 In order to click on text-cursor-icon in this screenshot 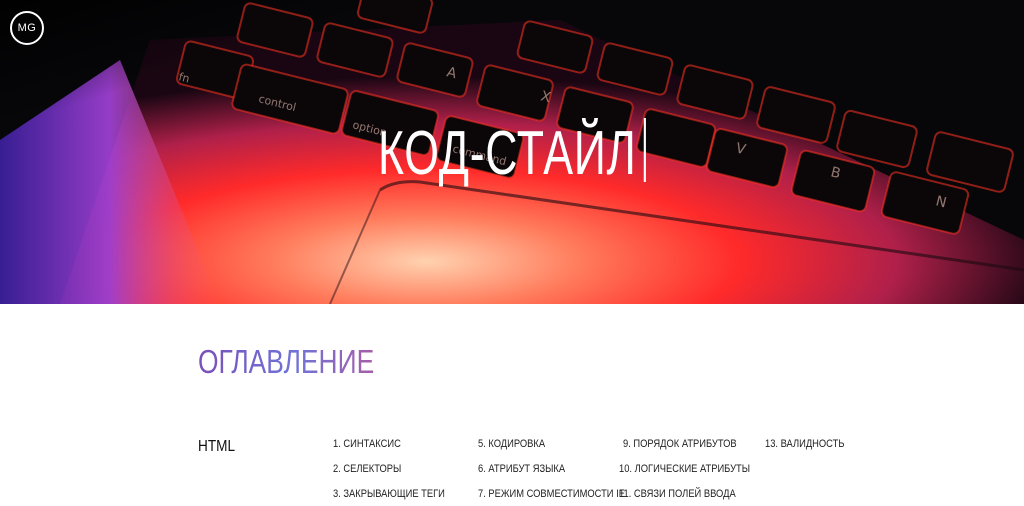, I will do `click(644, 150)`.